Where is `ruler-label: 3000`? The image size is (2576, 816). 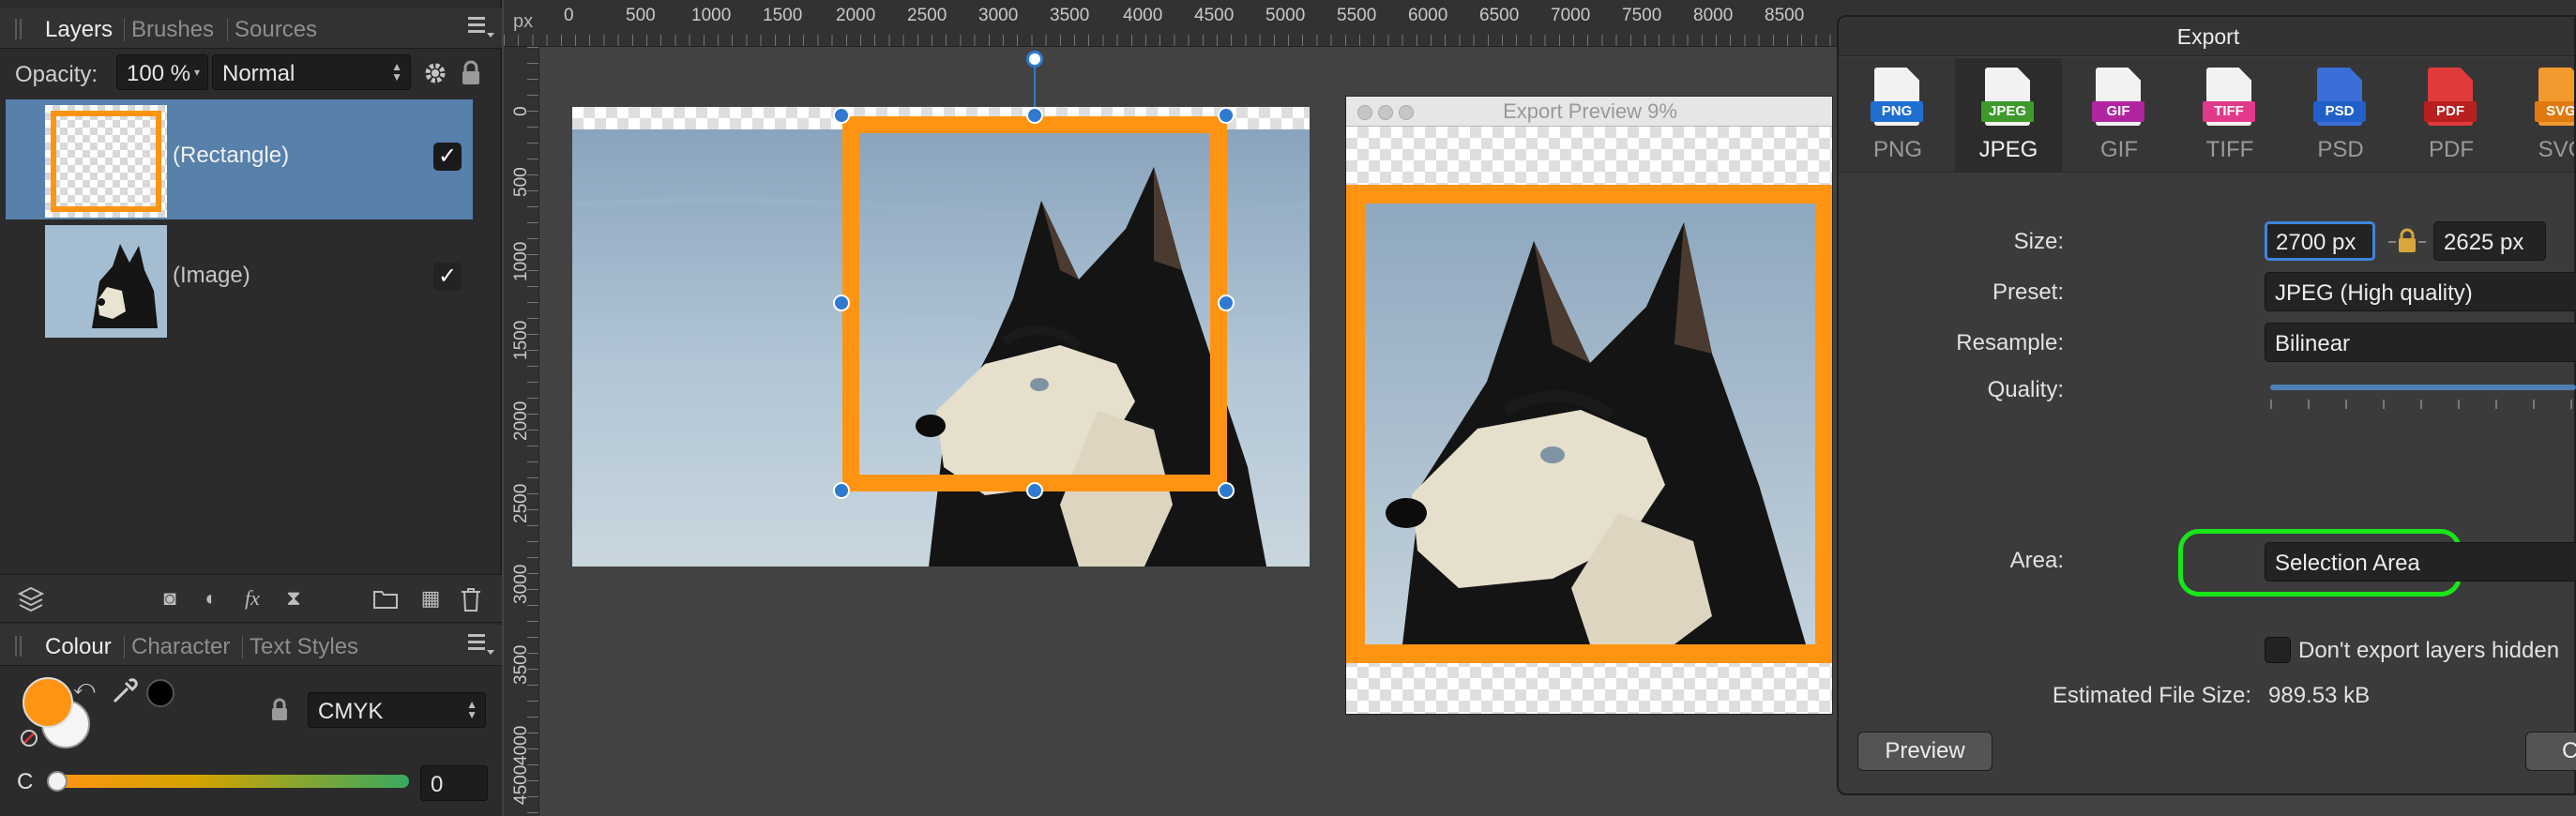
ruler-label: 3000 is located at coordinates (998, 16).